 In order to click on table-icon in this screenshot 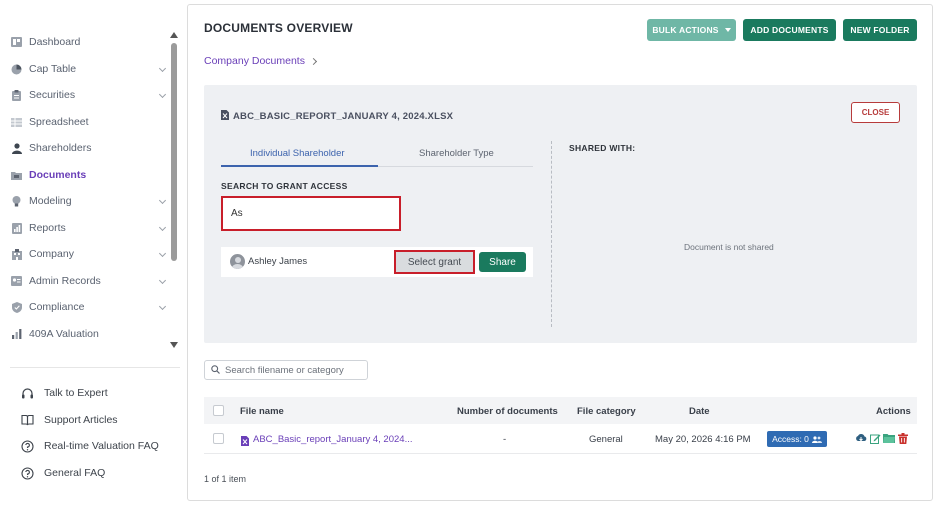, I will do `click(16, 122)`.